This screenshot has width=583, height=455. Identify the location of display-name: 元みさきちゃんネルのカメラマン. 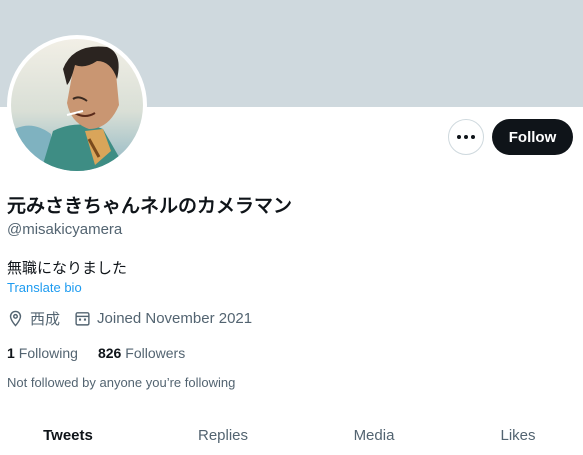
(150, 206).